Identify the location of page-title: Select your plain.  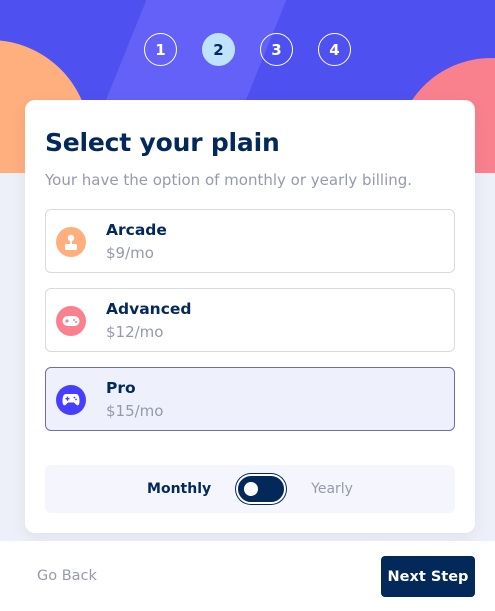
(162, 142).